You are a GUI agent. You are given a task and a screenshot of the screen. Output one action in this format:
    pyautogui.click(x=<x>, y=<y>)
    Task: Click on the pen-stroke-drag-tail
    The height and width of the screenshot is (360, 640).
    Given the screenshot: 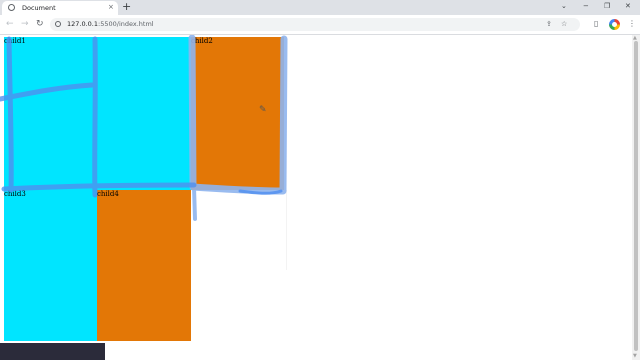 What is the action you would take?
    pyautogui.click(x=194, y=203)
    